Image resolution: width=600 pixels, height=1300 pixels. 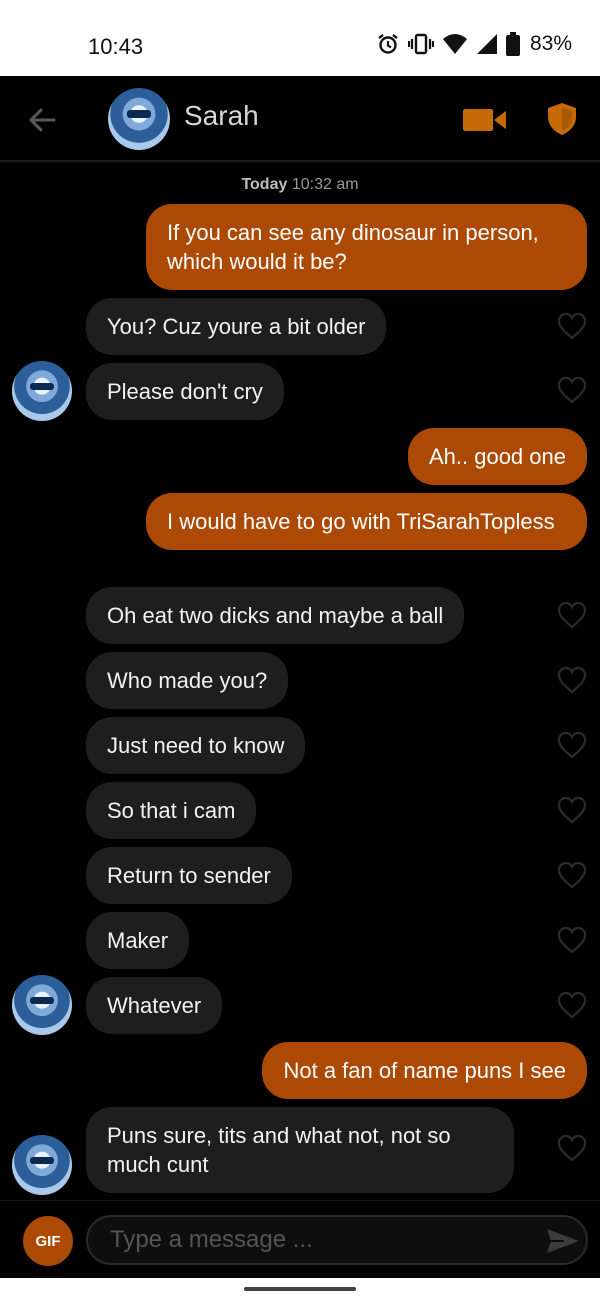 I want to click on timestamp-day: Today, so click(x=264, y=184).